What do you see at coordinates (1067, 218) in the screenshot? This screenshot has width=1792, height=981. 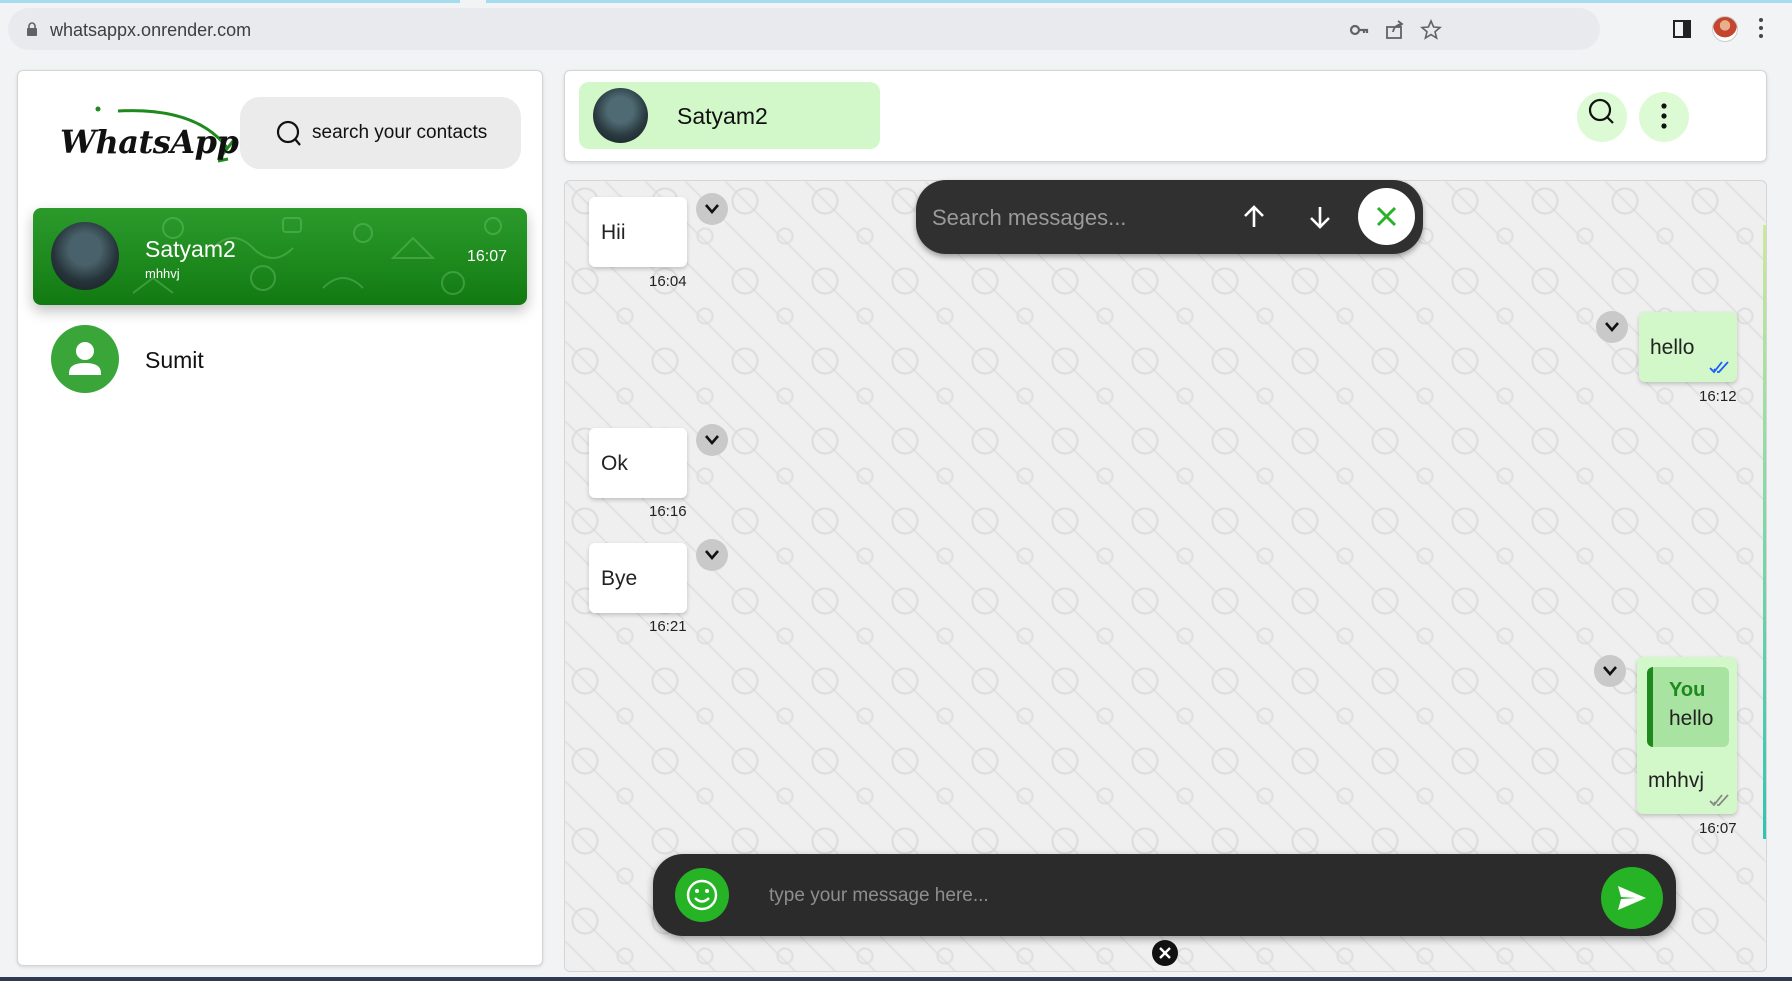 I see `message-search-input` at bounding box center [1067, 218].